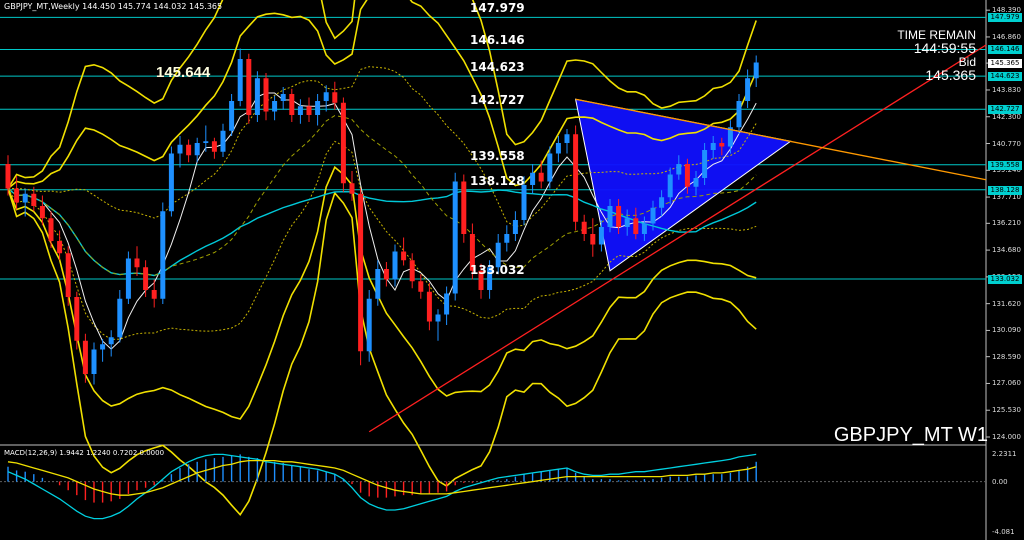 The height and width of the screenshot is (540, 1024). Describe the element at coordinates (950, 75) in the screenshot. I see `bid-value: 145.365` at that location.